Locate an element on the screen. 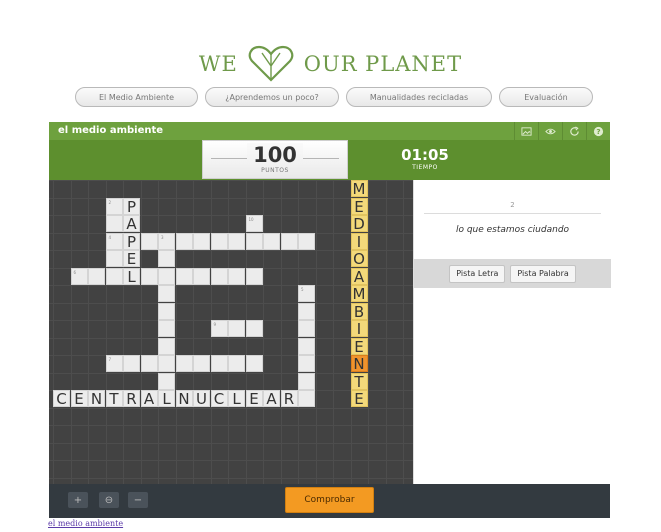 The height and width of the screenshot is (532, 661). hint-bar: Pista Letra Pista Palabra is located at coordinates (512, 273).